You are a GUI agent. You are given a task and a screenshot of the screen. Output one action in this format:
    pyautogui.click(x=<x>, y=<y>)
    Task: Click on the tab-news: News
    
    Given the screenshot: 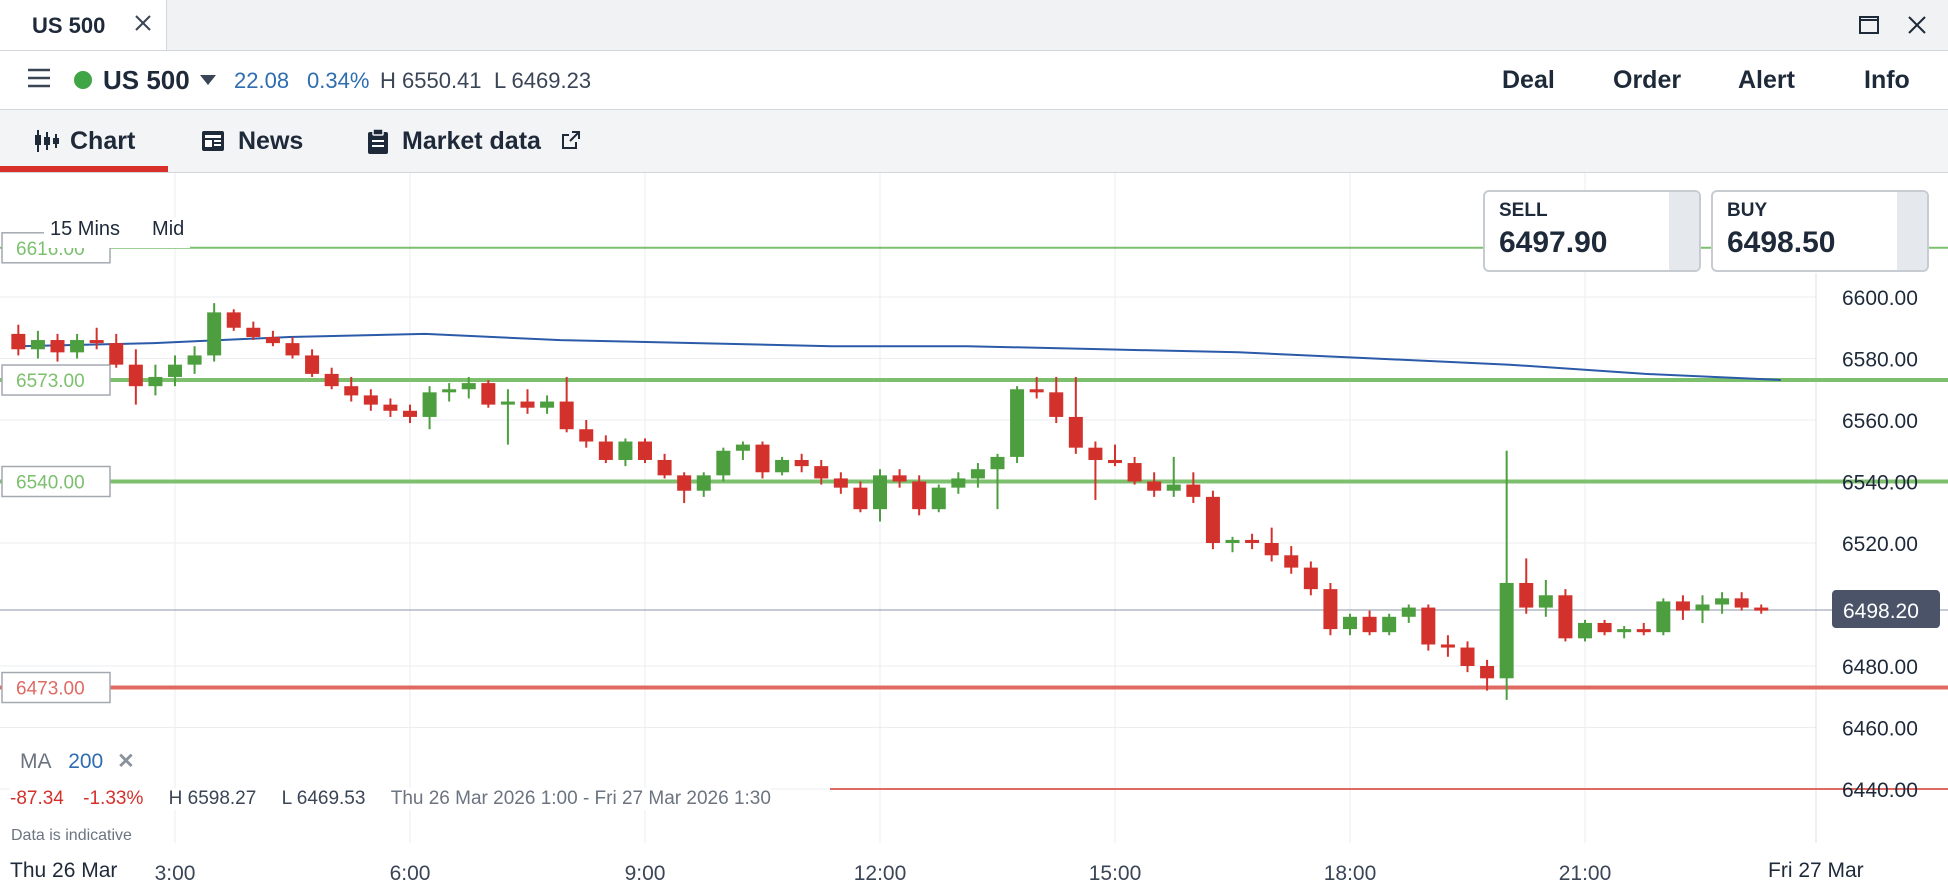 What is the action you would take?
    pyautogui.click(x=256, y=141)
    